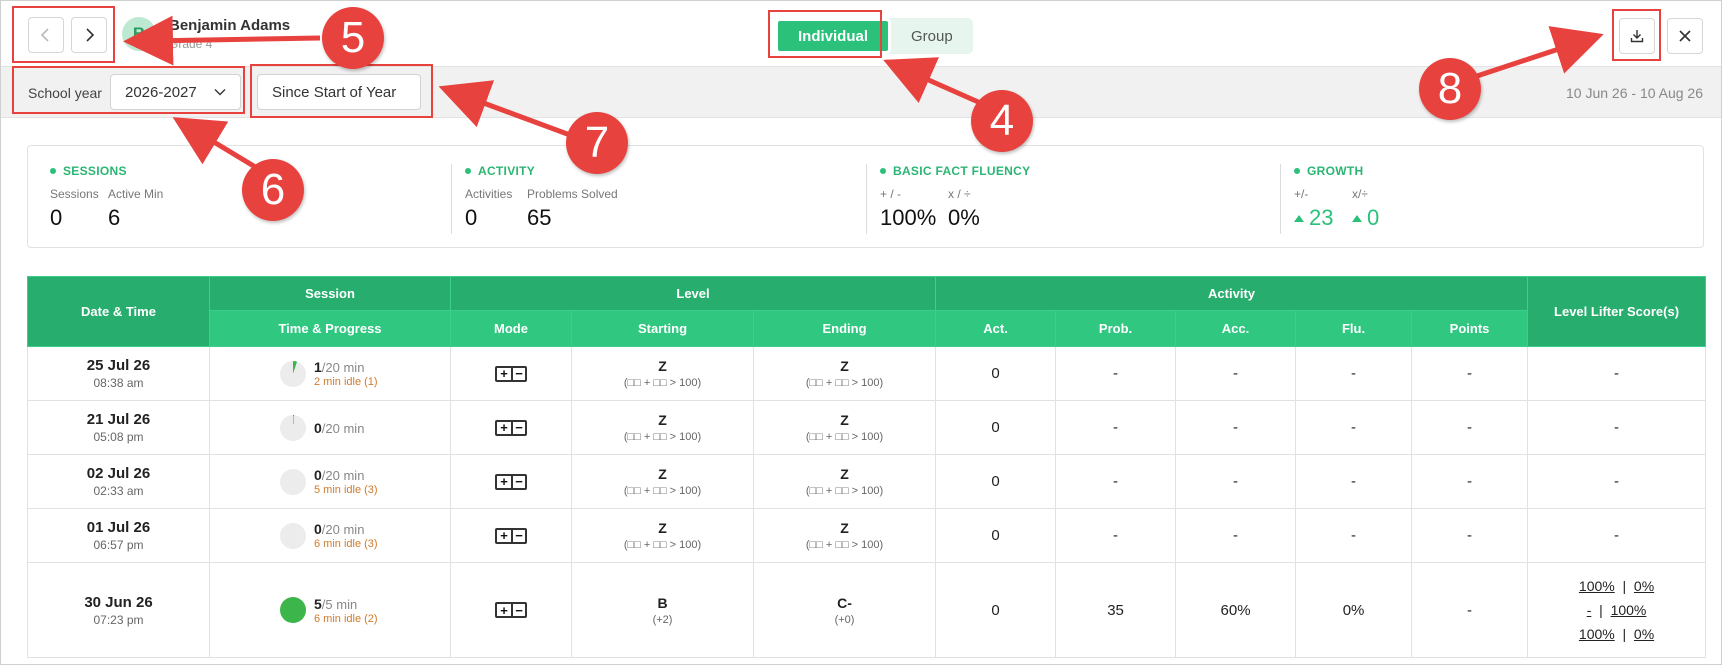 Image resolution: width=1722 pixels, height=665 pixels. I want to click on annotation-number-5: 5, so click(353, 38).